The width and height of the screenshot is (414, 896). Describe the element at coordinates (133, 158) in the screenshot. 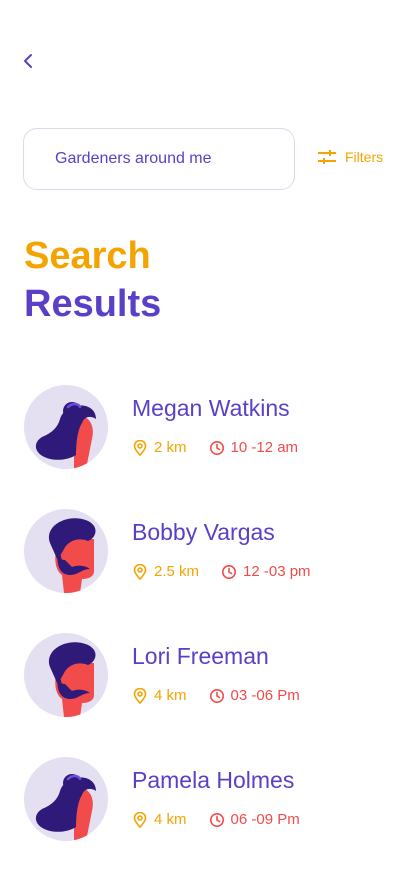

I see `search-input-value: Gardeners around me` at that location.